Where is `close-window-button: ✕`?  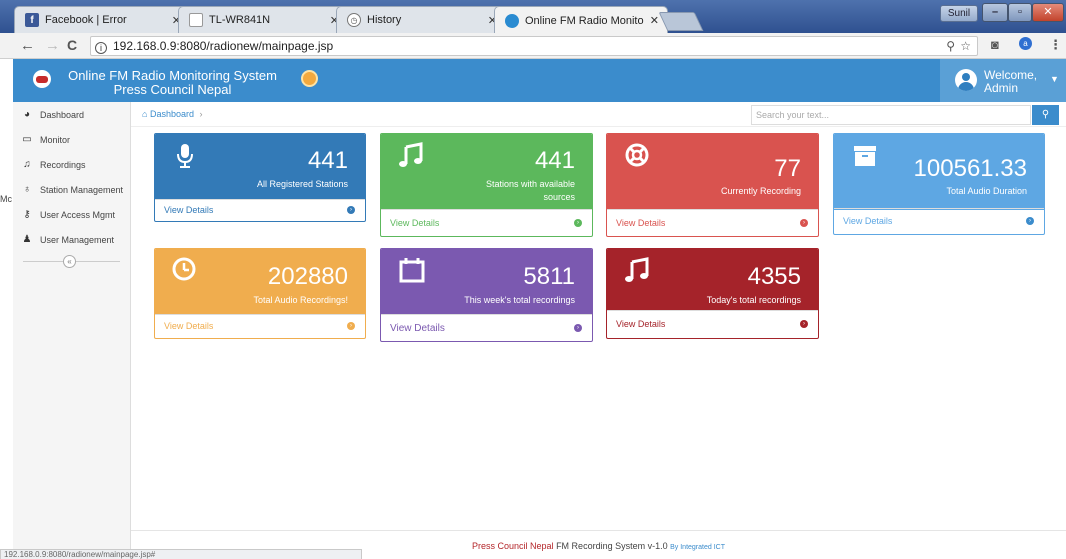 close-window-button: ✕ is located at coordinates (1048, 12).